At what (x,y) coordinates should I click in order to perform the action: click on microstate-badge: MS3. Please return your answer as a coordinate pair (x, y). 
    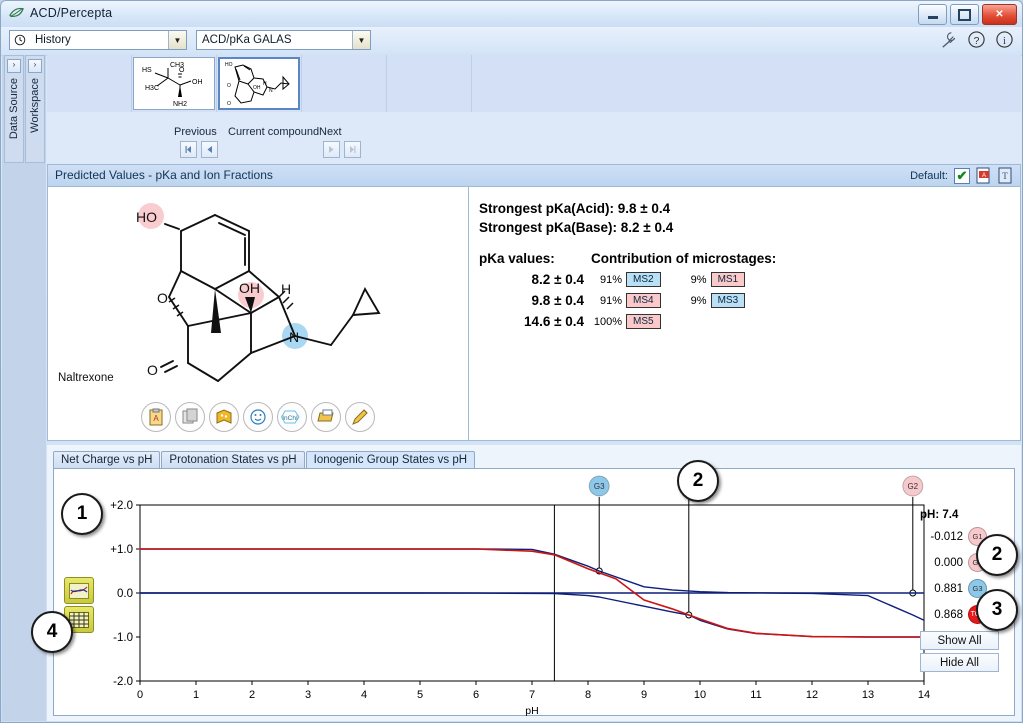
    Looking at the image, I should click on (728, 300).